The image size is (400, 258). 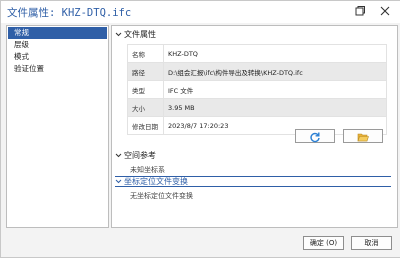 I want to click on property-key: 大小, so click(x=145, y=107).